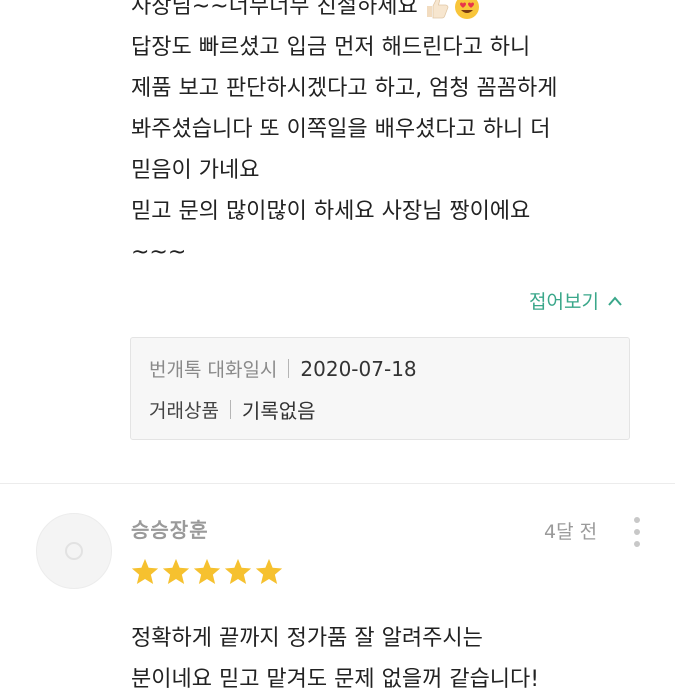 The image size is (675, 700). Describe the element at coordinates (195, 170) in the screenshot. I see `review-line: 믿음이 가네요` at that location.